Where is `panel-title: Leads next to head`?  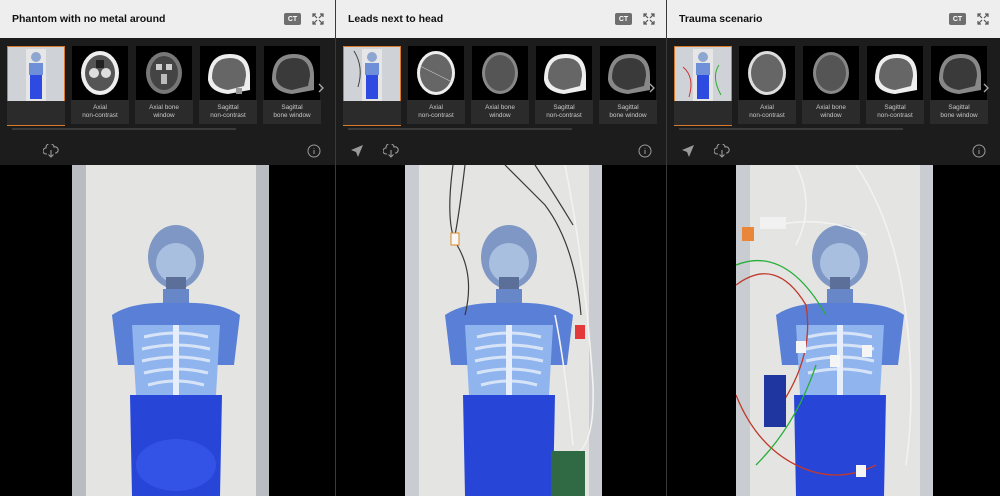 panel-title: Leads next to head is located at coordinates (396, 19).